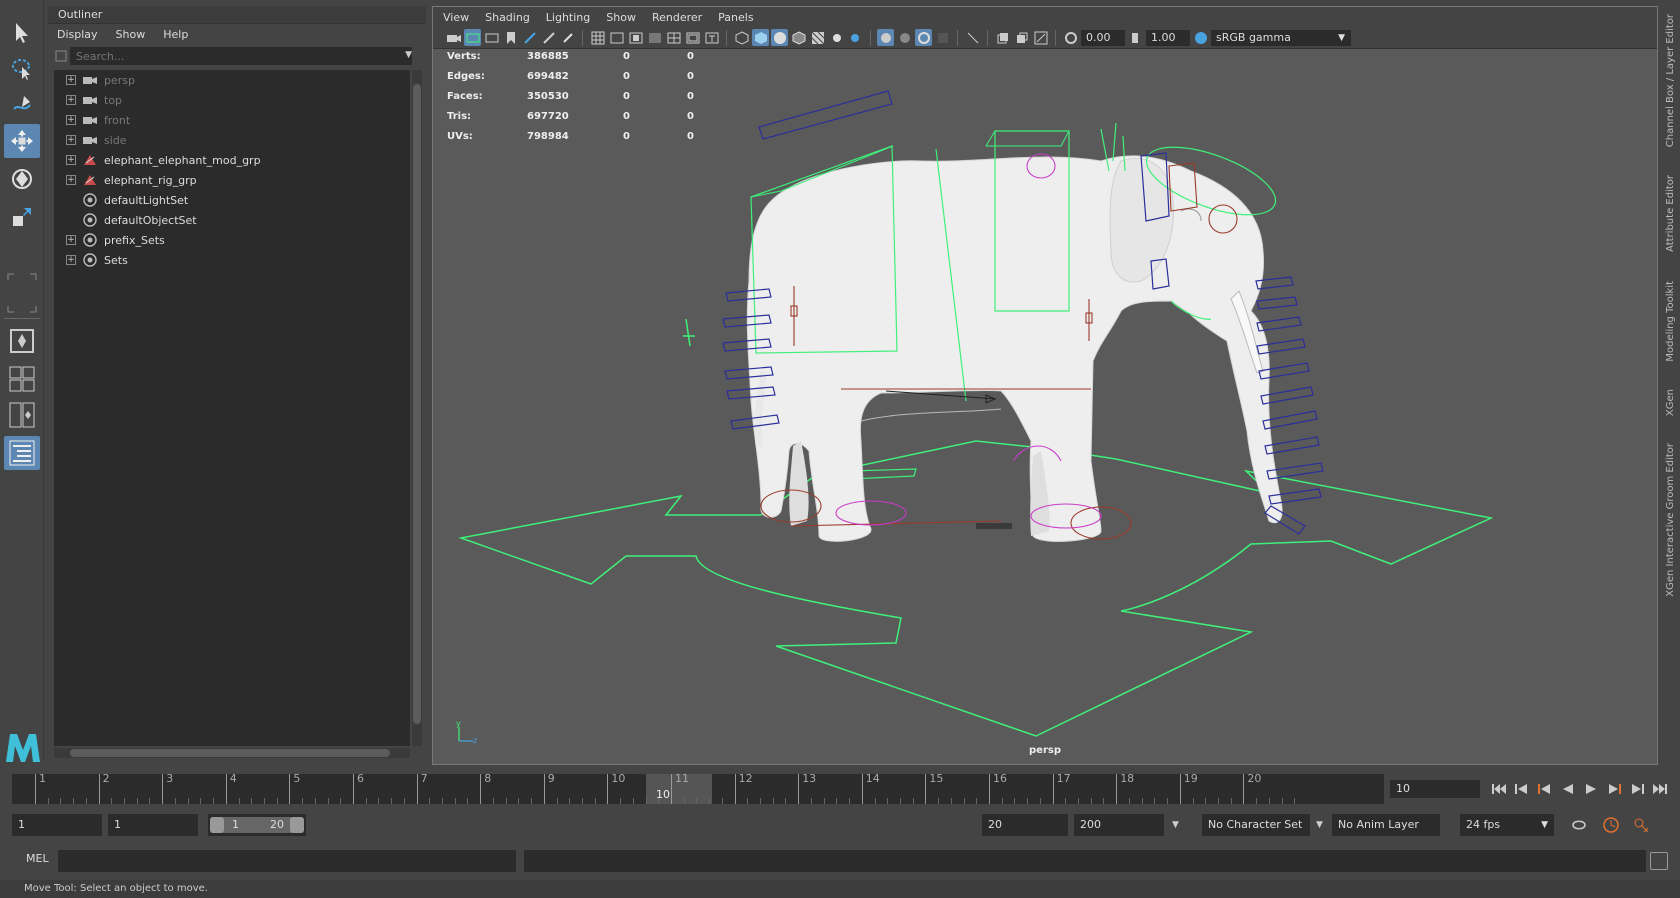 Image resolution: width=1680 pixels, height=898 pixels. I want to click on outliner-search-input, so click(241, 56).